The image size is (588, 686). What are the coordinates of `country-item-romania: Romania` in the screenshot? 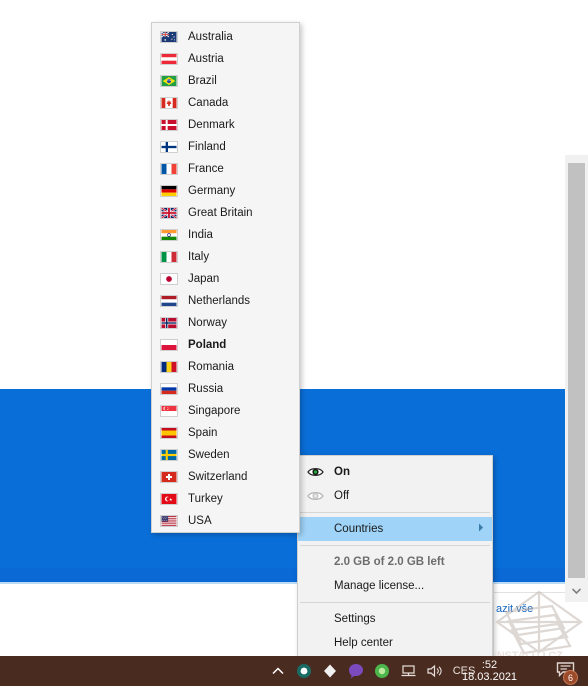 It's located at (225, 367).